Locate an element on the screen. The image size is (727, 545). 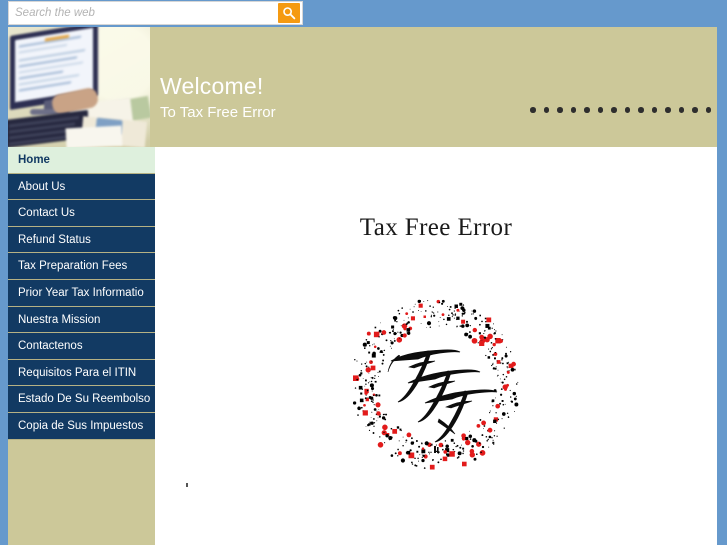
welcome-block: Welcome! To Tax Free Error is located at coordinates (218, 98).